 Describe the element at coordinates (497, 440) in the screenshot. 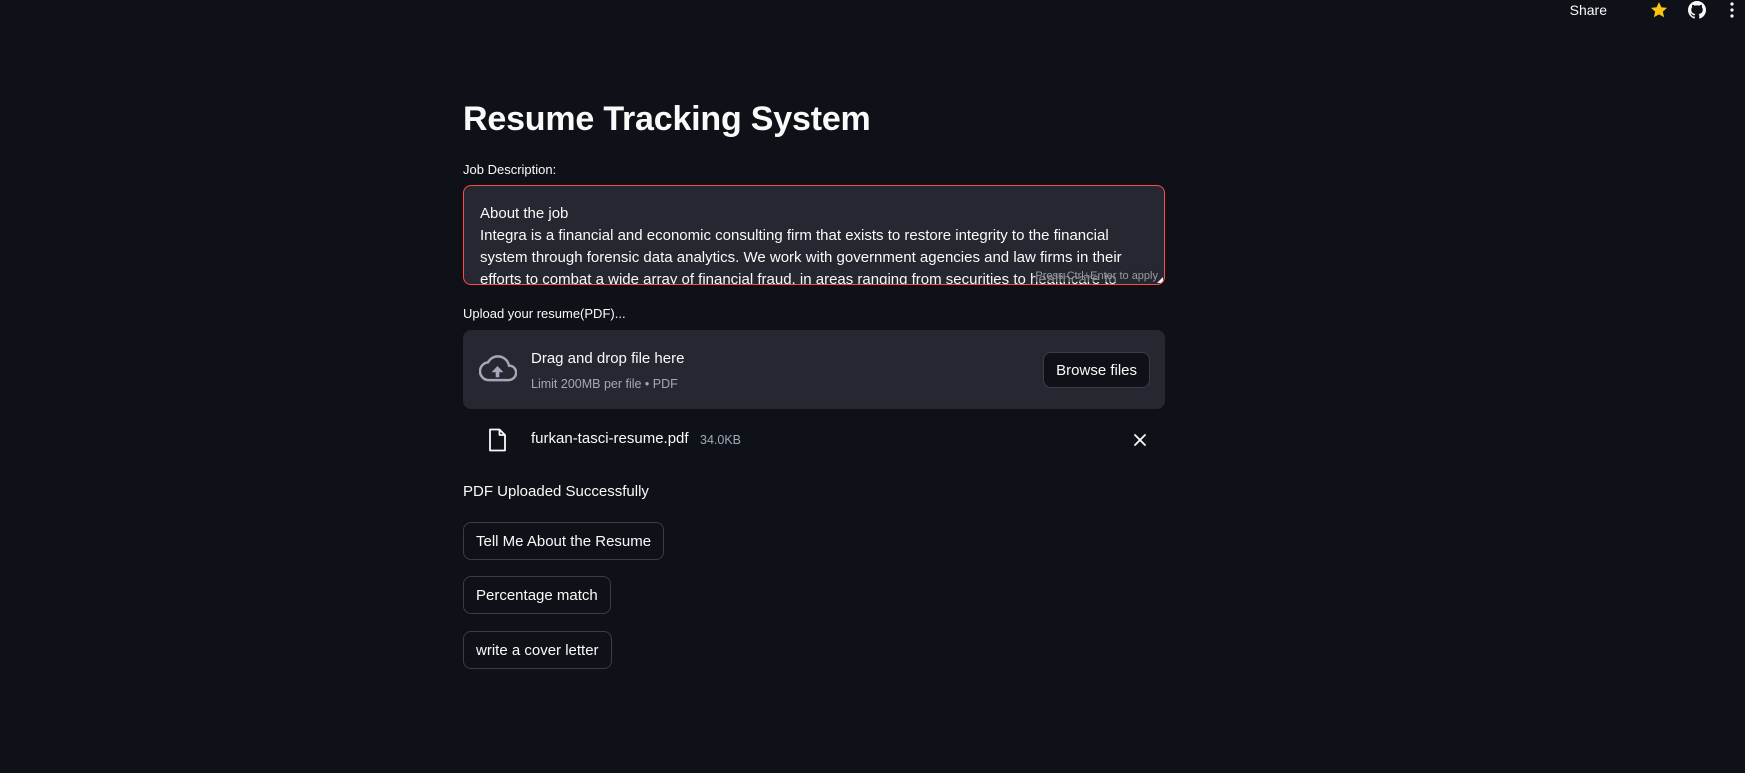

I see `file-icon` at that location.